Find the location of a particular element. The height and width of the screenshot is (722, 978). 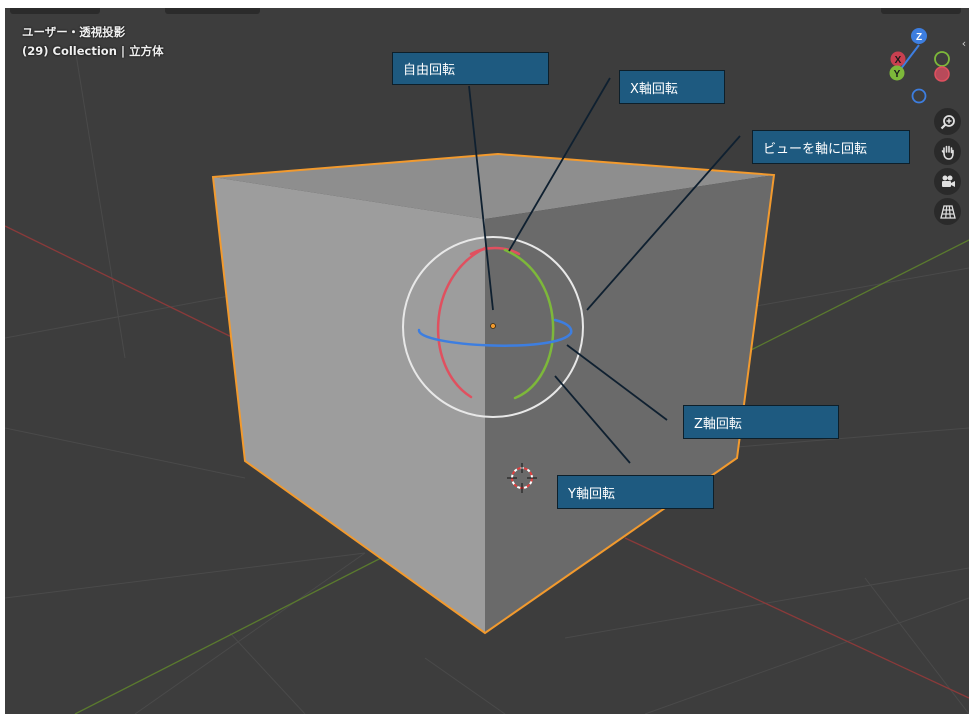

sidebar-toggle-icon: ‹ is located at coordinates (963, 43).